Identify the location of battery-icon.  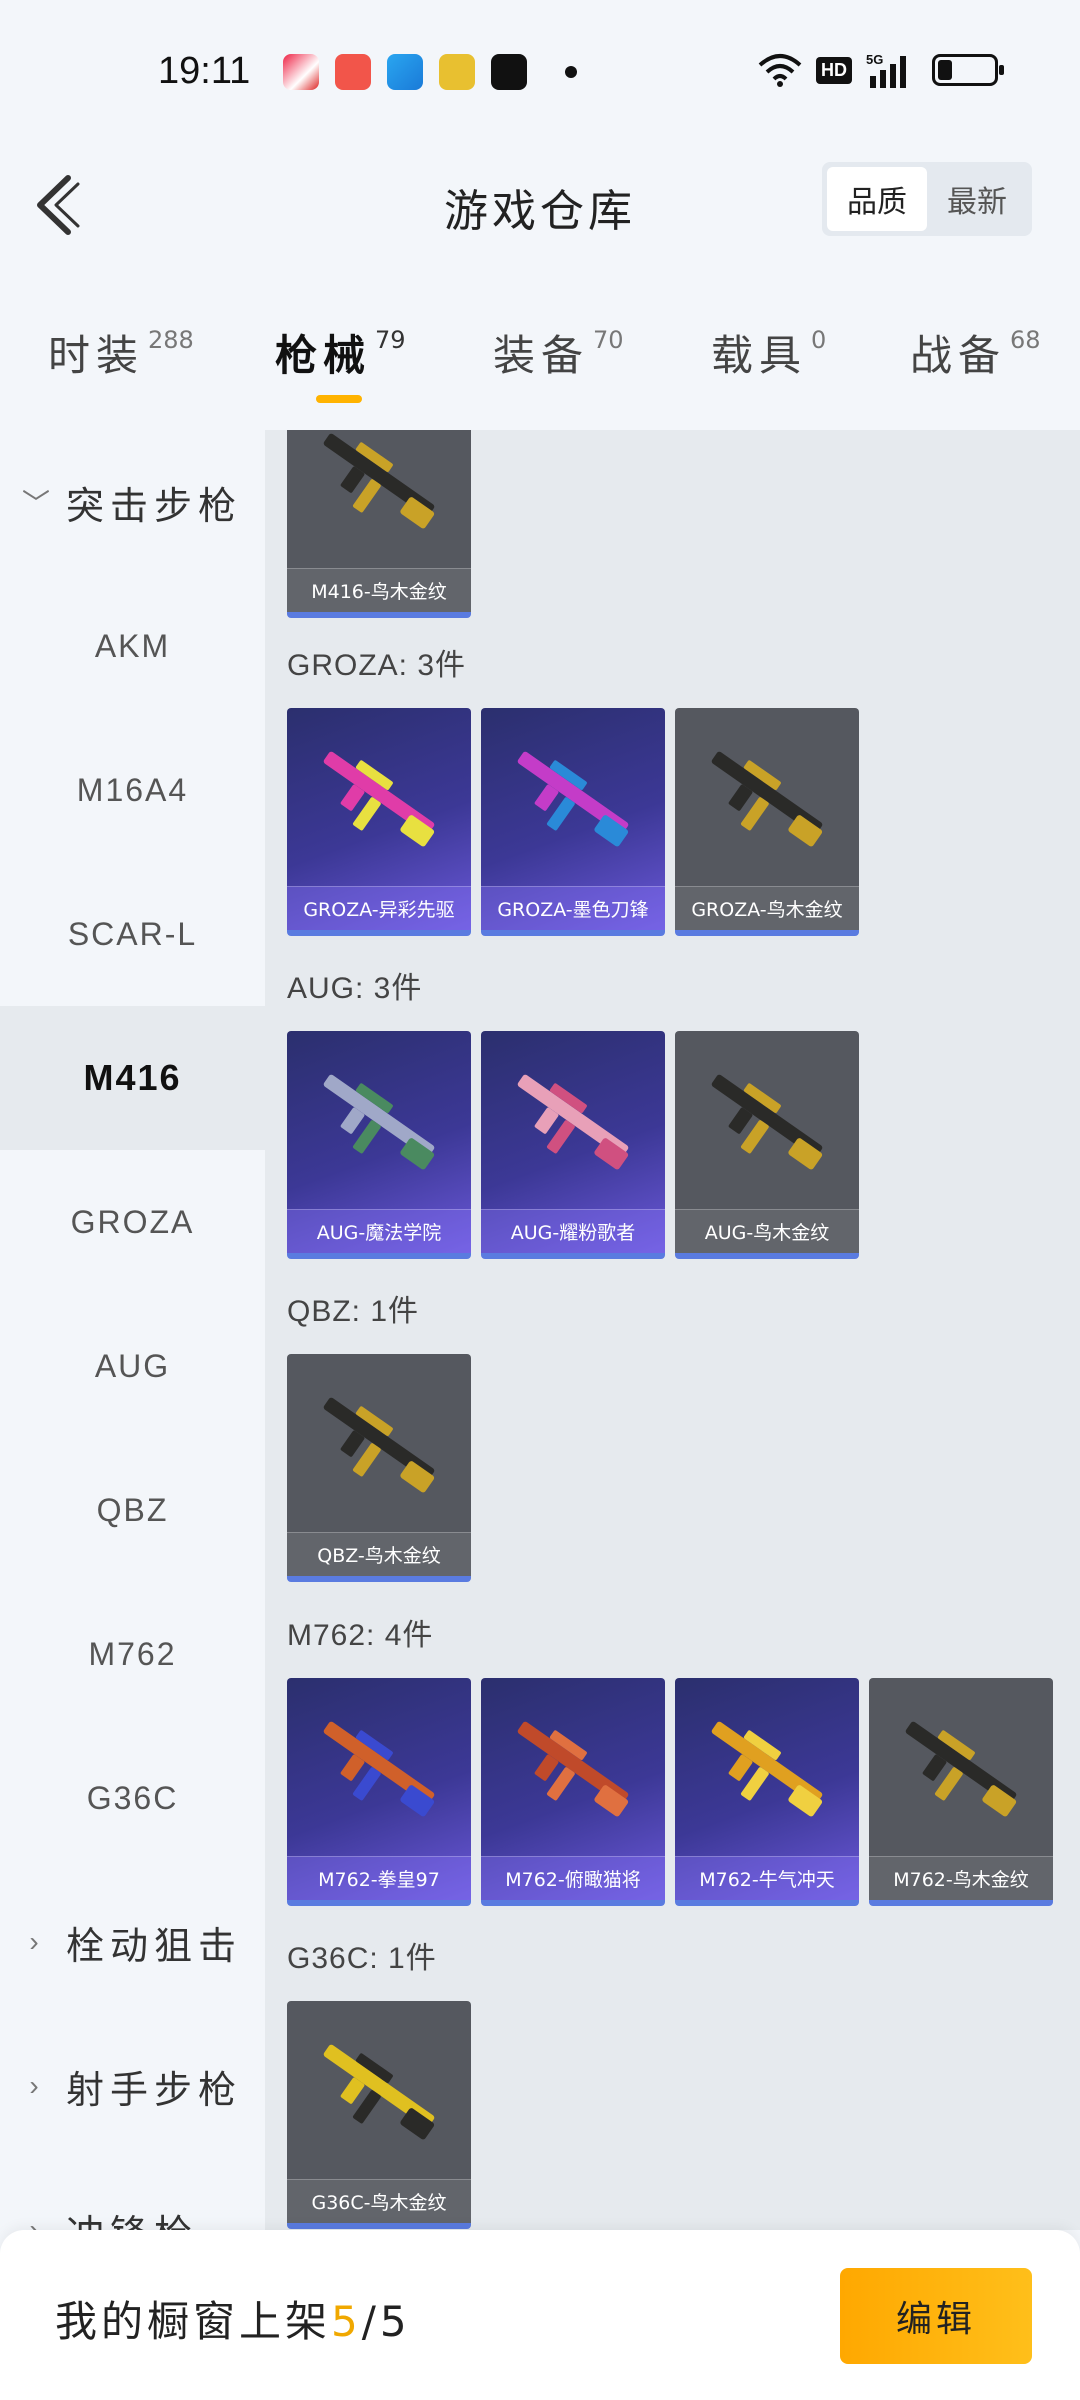
(968, 70).